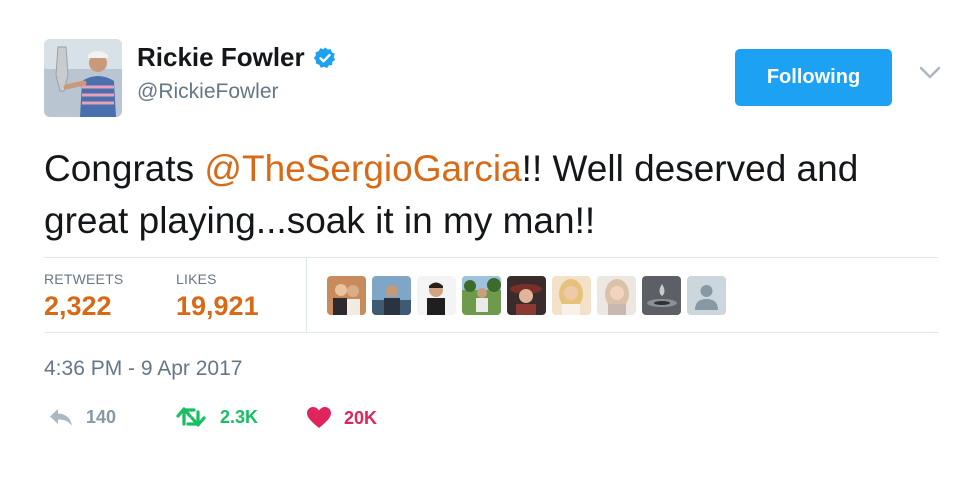 The image size is (980, 480). I want to click on liker-avatar-water-drop, so click(661, 295).